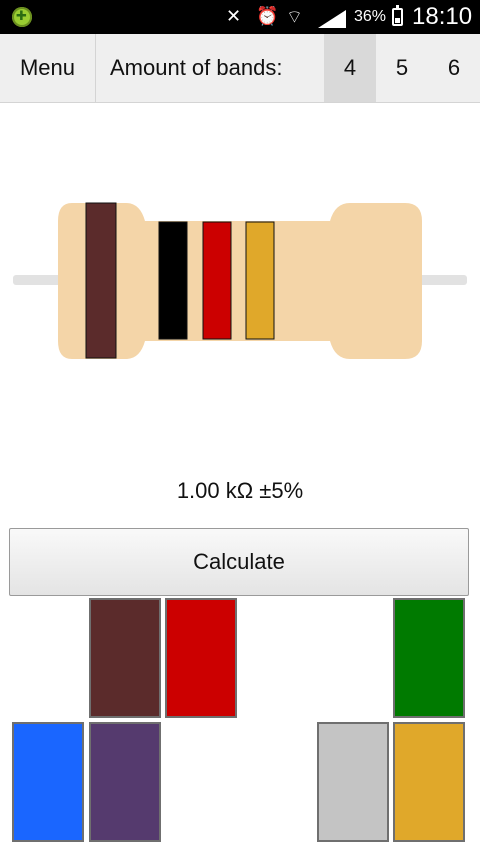  What do you see at coordinates (22, 17) in the screenshot?
I see `app-notification-icon` at bounding box center [22, 17].